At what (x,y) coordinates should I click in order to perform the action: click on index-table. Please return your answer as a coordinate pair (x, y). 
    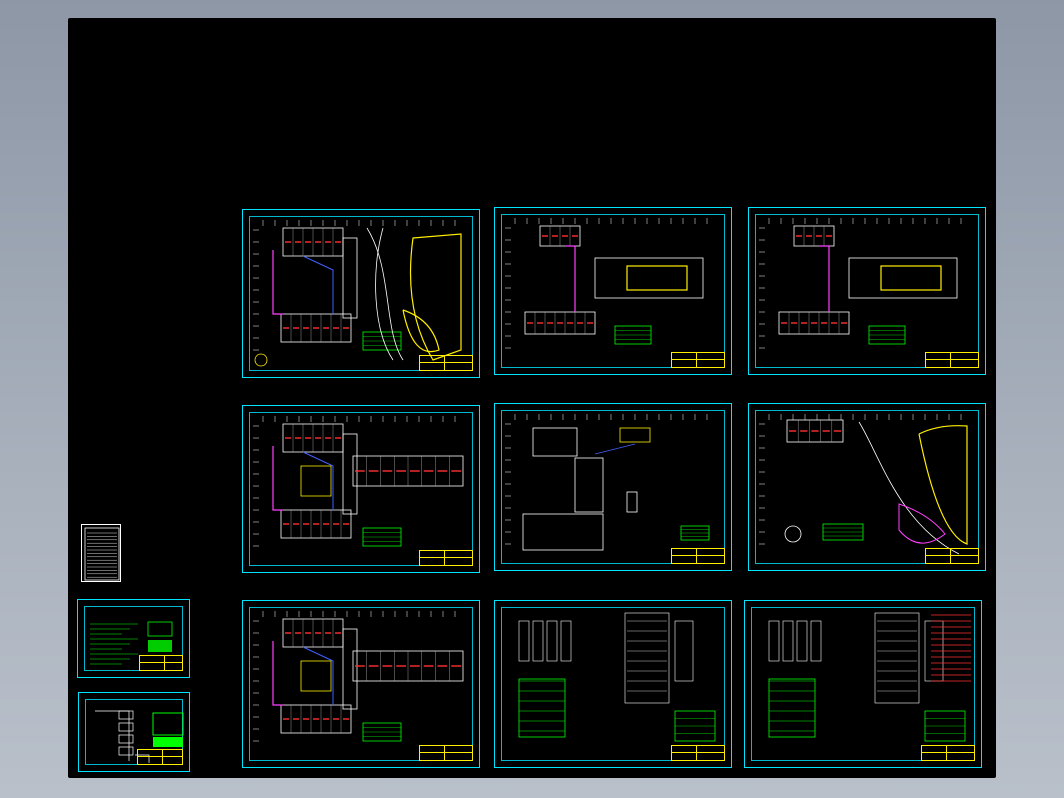
    Looking at the image, I should click on (102, 554).